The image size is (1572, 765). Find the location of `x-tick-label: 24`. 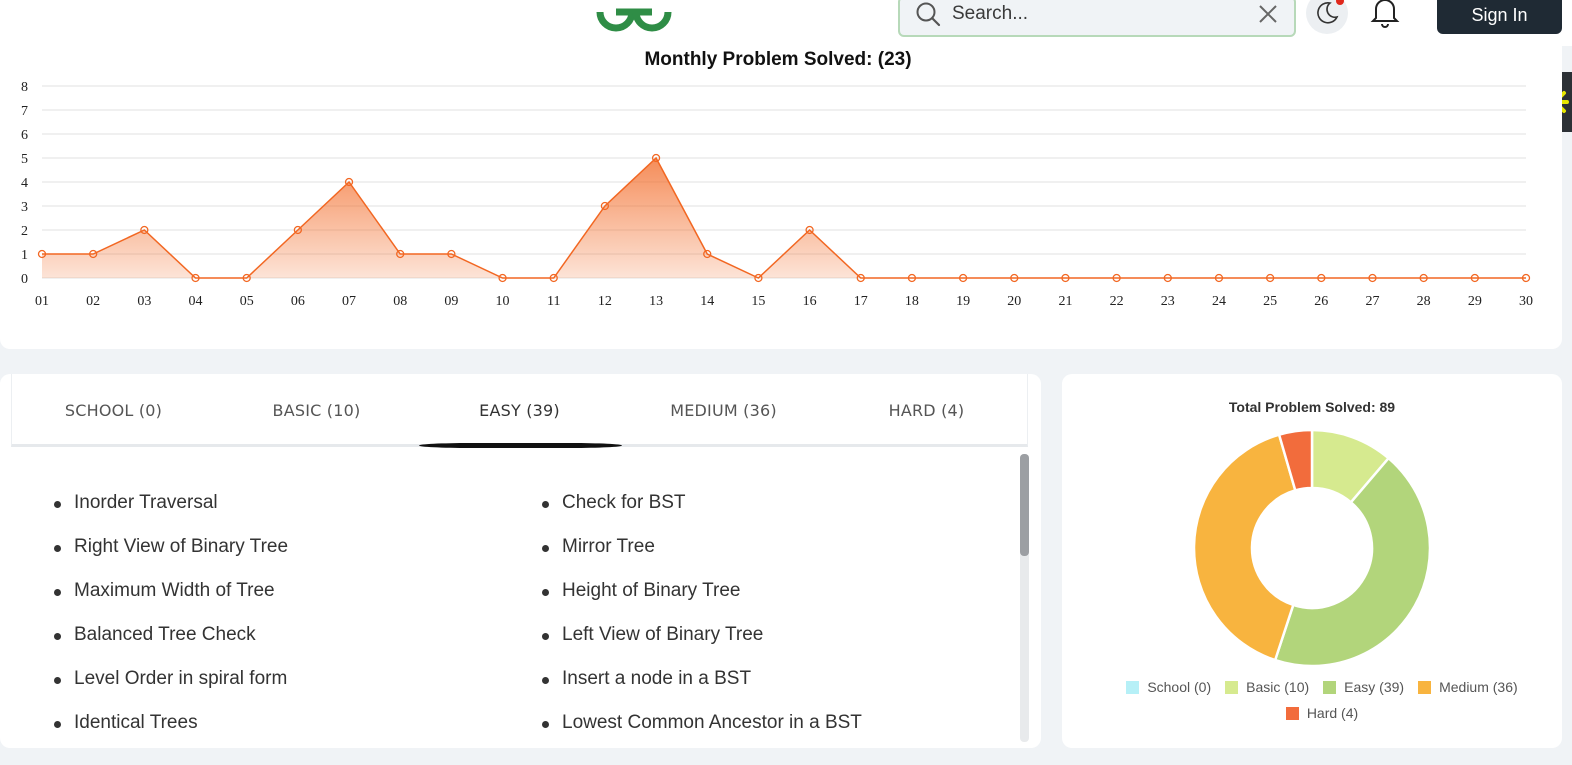

x-tick-label: 24 is located at coordinates (1219, 301).